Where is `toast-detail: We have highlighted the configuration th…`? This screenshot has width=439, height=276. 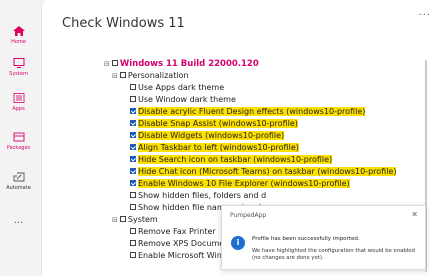
toast-detail: We have highlighted the configuration th… is located at coordinates (333, 254).